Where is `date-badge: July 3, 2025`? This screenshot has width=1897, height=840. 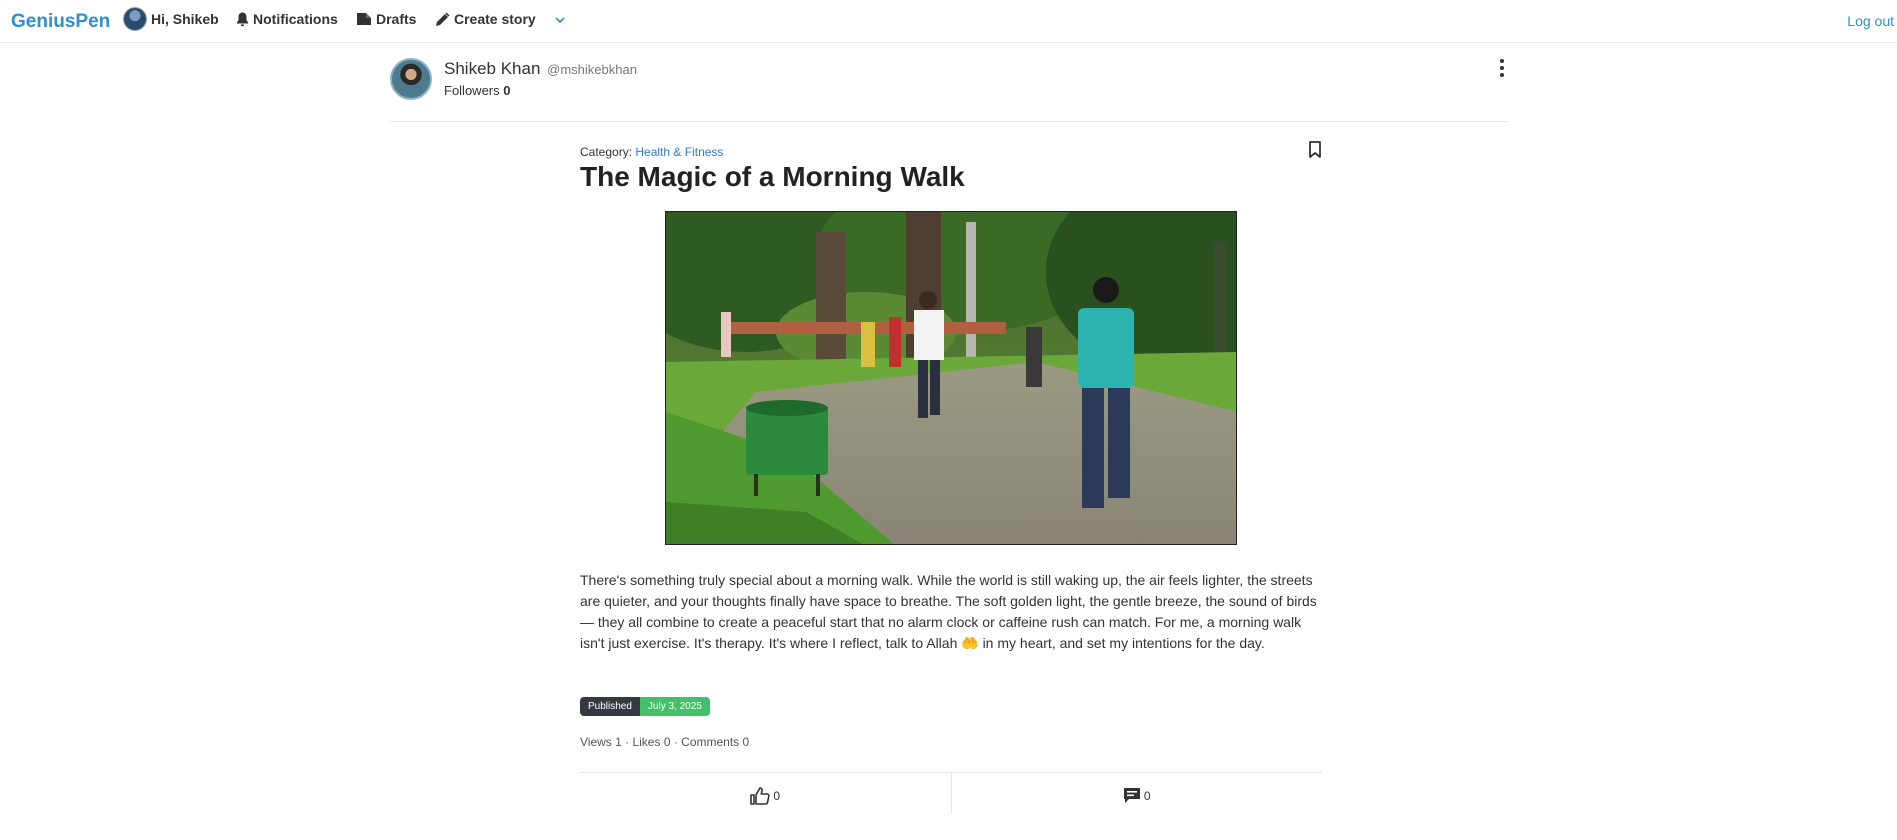 date-badge: July 3, 2025 is located at coordinates (674, 706).